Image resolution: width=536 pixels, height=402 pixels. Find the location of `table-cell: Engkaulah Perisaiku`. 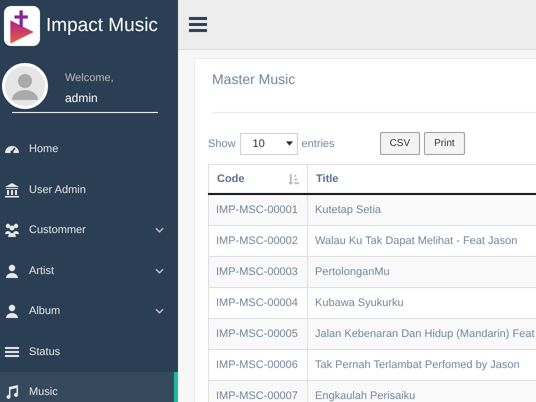

table-cell: Engkaulah Perisaiku is located at coordinates (422, 391).